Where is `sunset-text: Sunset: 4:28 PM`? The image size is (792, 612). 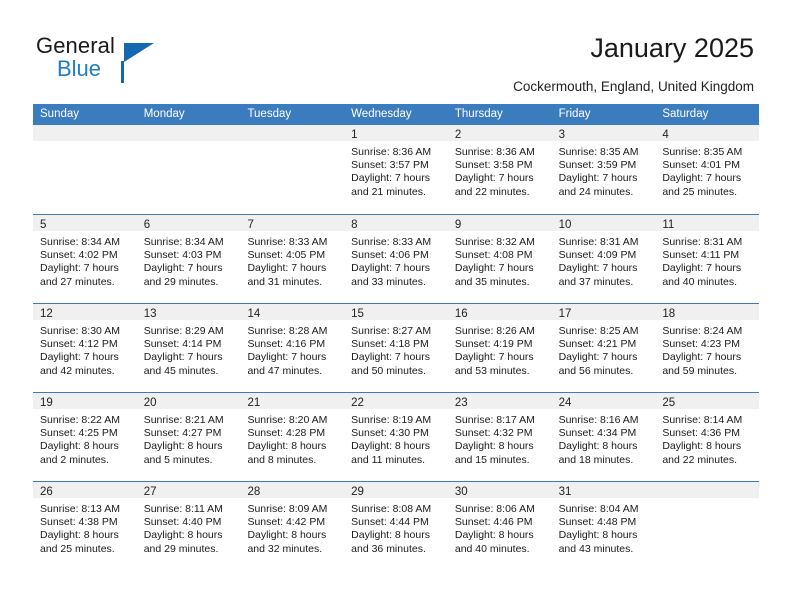 sunset-text: Sunset: 4:28 PM is located at coordinates (286, 433).